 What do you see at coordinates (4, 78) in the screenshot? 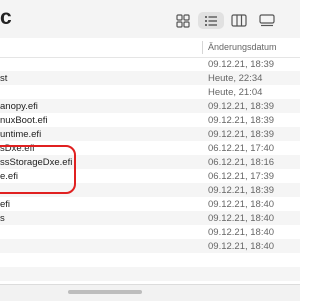
I see `file-name: st` at bounding box center [4, 78].